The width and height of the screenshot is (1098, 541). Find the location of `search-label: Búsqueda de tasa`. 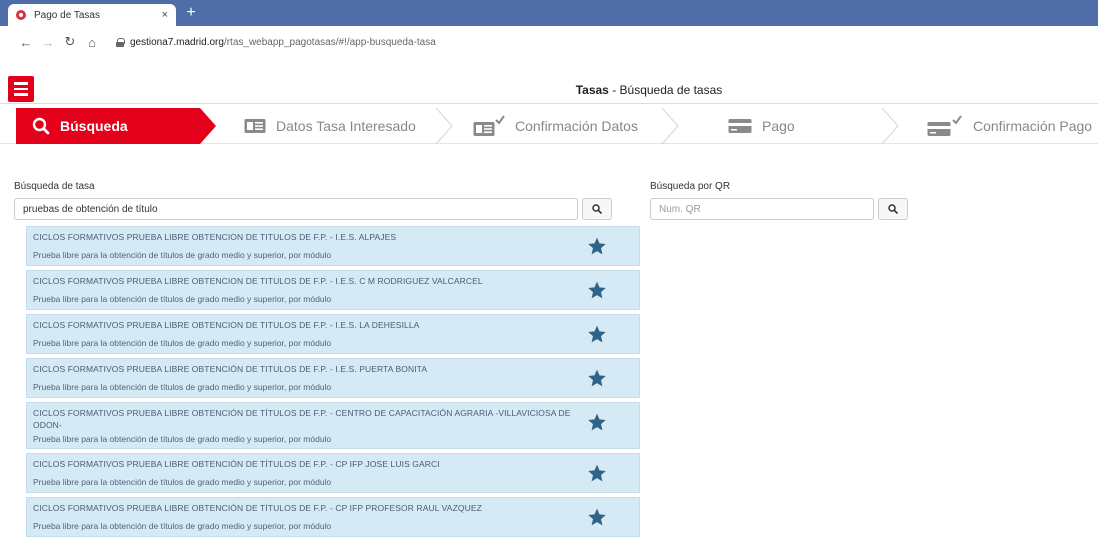

search-label: Búsqueda de tasa is located at coordinates (54, 186).